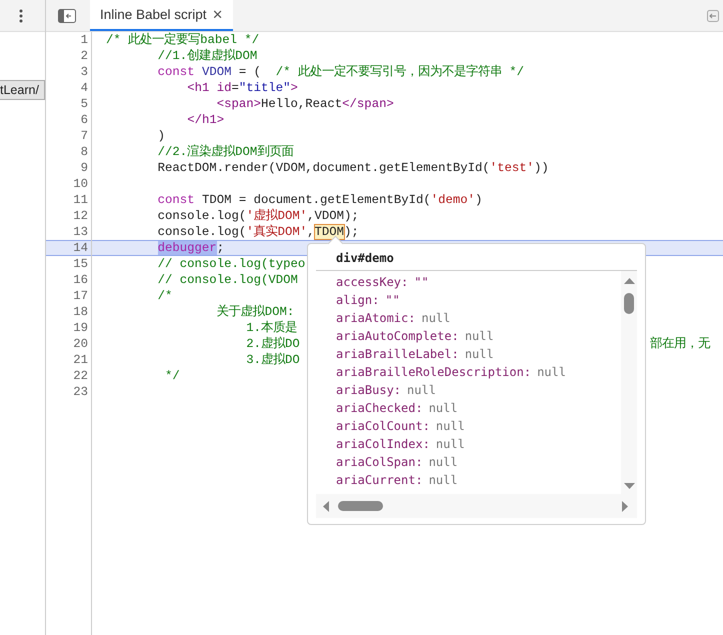  Describe the element at coordinates (80, 376) in the screenshot. I see `line-number: 22` at that location.